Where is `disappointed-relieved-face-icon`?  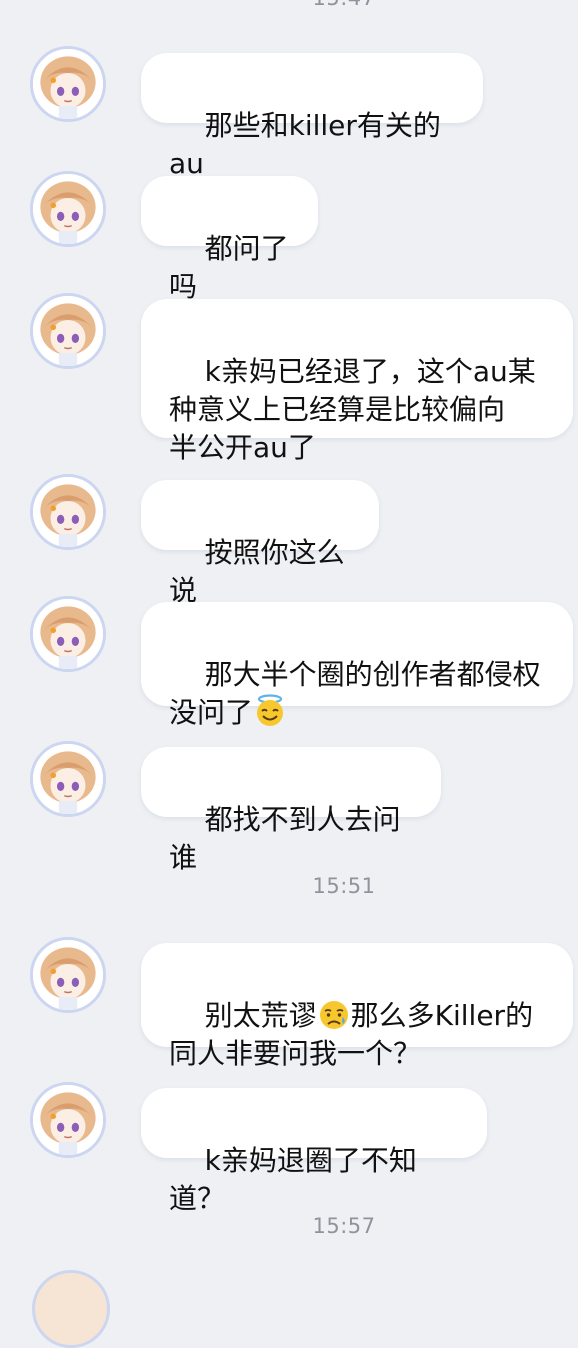
disappointed-relieved-face-icon is located at coordinates (333, 1015).